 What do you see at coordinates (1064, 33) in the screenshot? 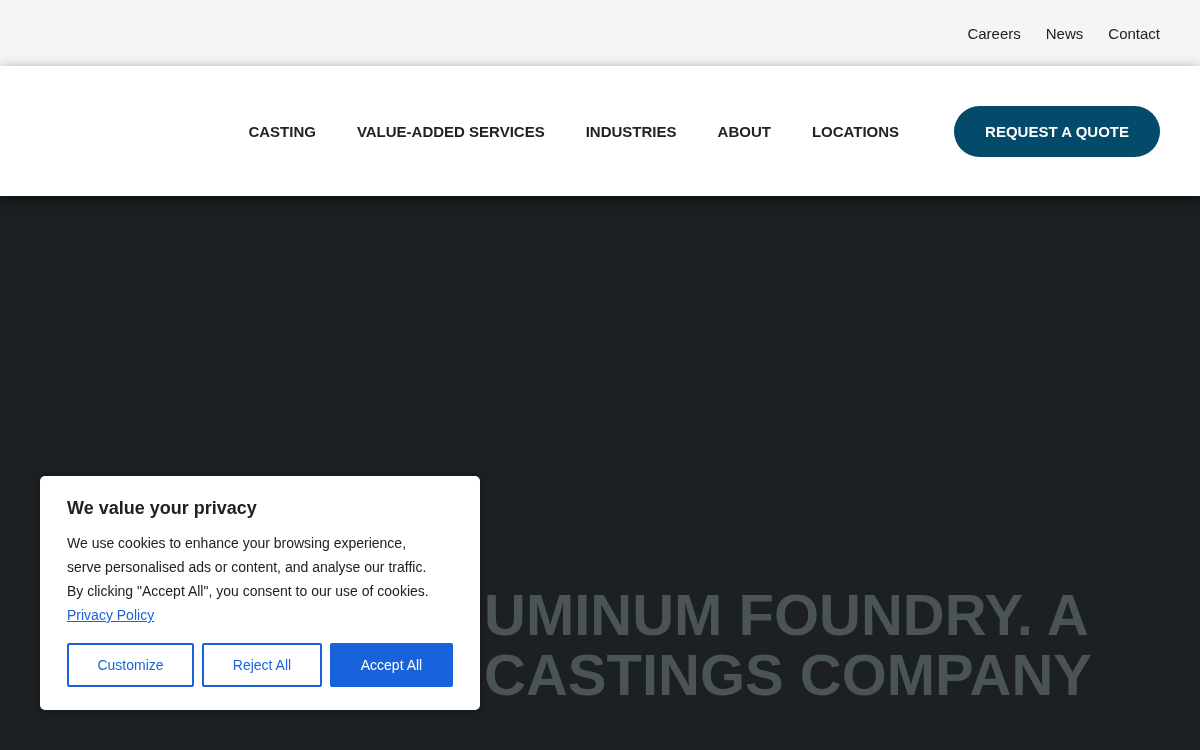
I see `top-link: News` at bounding box center [1064, 33].